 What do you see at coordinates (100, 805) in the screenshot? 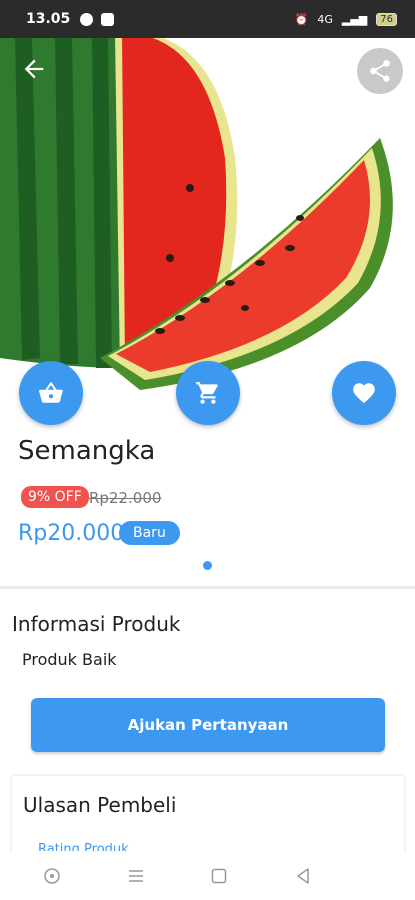
I see `reviews-title: Ulasan Pembeli` at bounding box center [100, 805].